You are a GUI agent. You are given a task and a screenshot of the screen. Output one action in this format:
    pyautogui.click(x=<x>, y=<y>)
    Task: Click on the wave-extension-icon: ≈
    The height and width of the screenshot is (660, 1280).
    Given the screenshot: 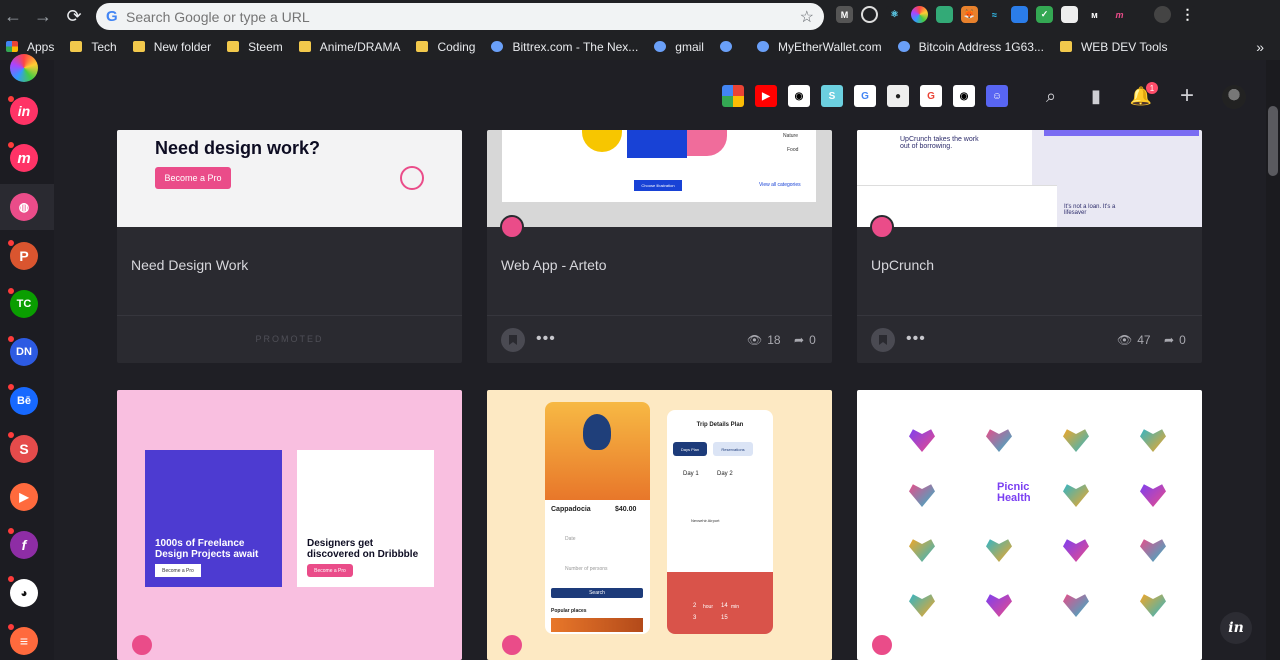 What is the action you would take?
    pyautogui.click(x=994, y=14)
    